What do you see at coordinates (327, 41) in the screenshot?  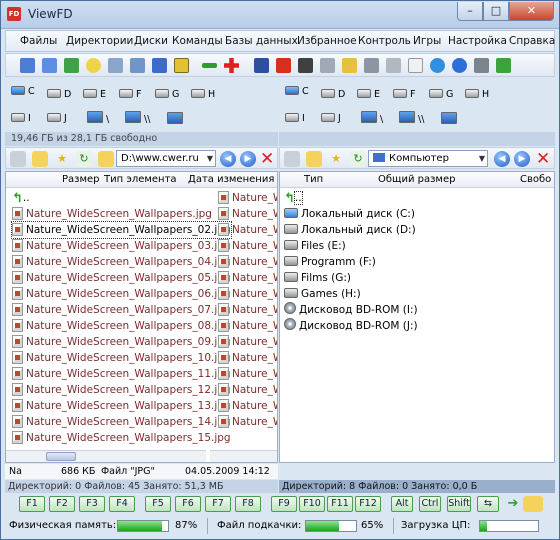 I see `menu-favorites: Избранное` at bounding box center [327, 41].